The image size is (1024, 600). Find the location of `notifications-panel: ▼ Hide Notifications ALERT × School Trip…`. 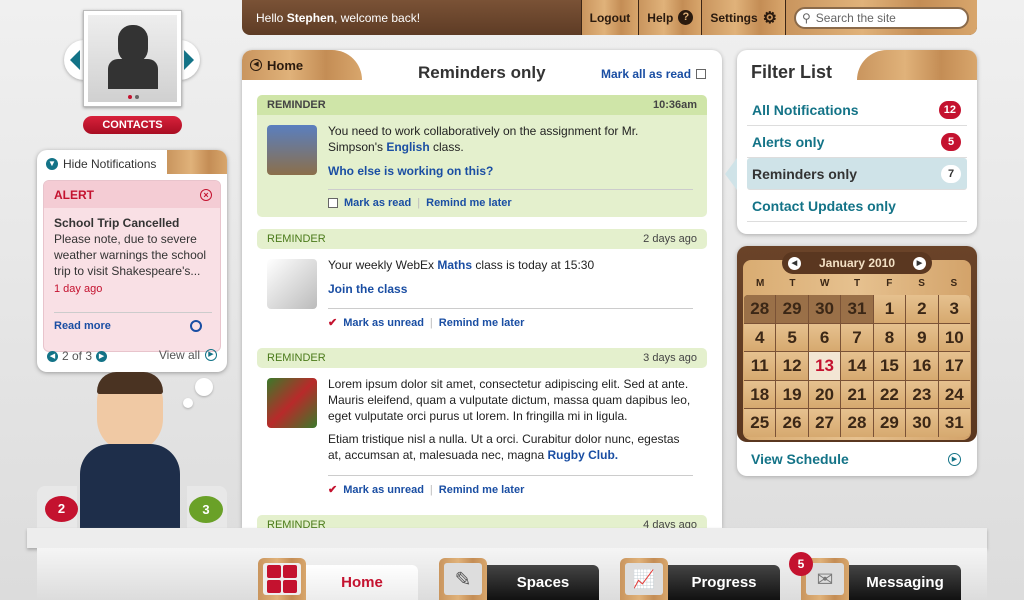

notifications-panel: ▼ Hide Notifications ALERT × School Trip… is located at coordinates (132, 261).